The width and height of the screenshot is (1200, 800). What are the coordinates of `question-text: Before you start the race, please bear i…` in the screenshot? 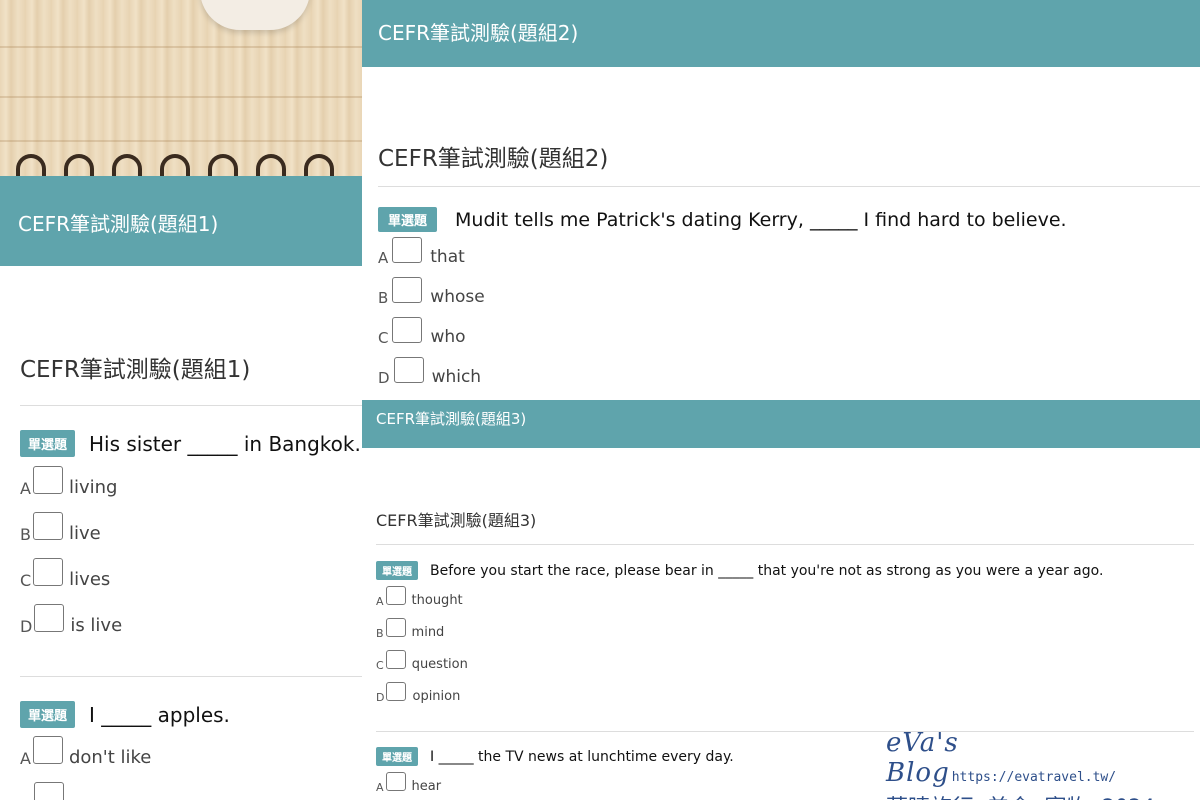 It's located at (767, 570).